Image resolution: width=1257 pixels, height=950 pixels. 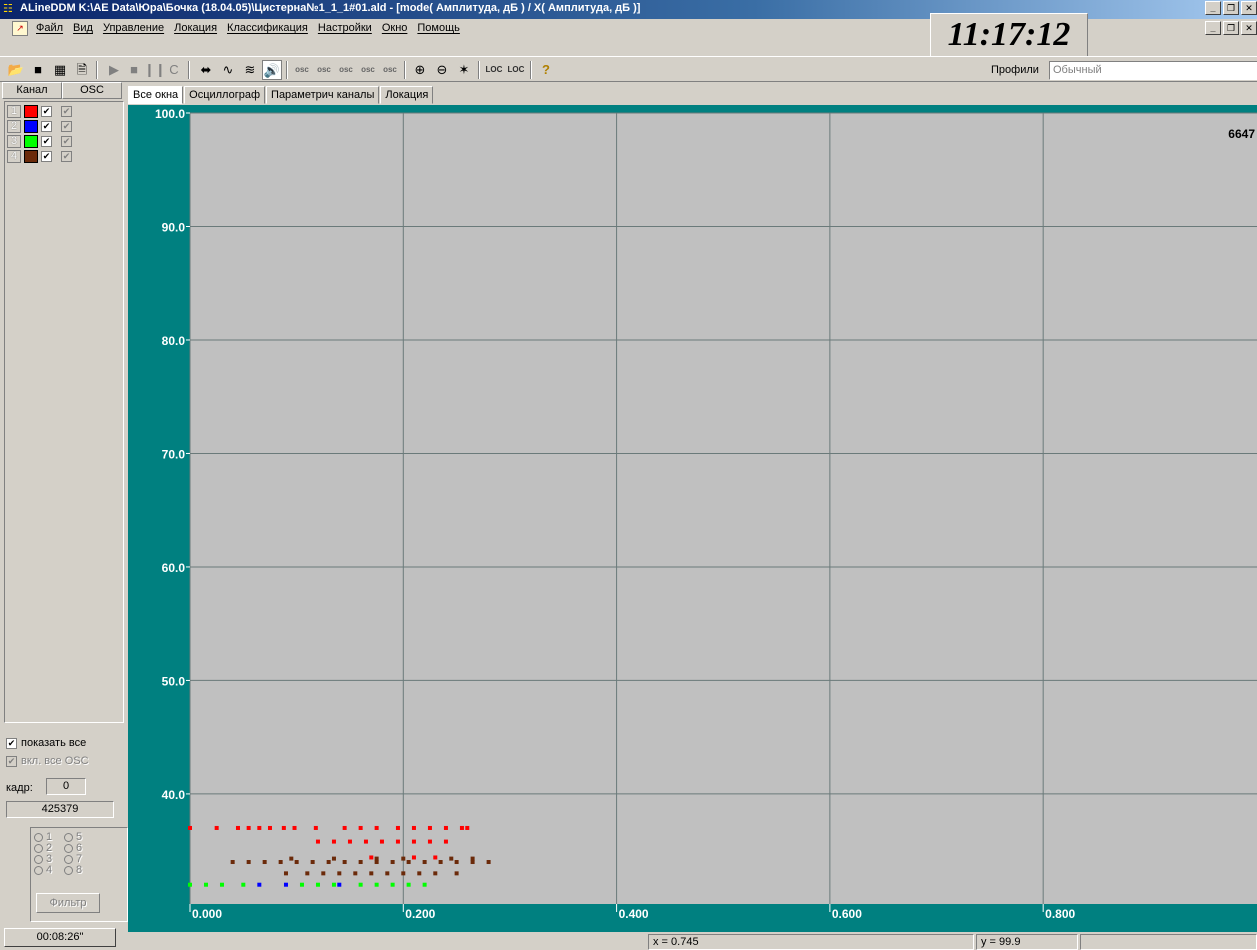 I want to click on tab: Все окна, so click(x=156, y=95).